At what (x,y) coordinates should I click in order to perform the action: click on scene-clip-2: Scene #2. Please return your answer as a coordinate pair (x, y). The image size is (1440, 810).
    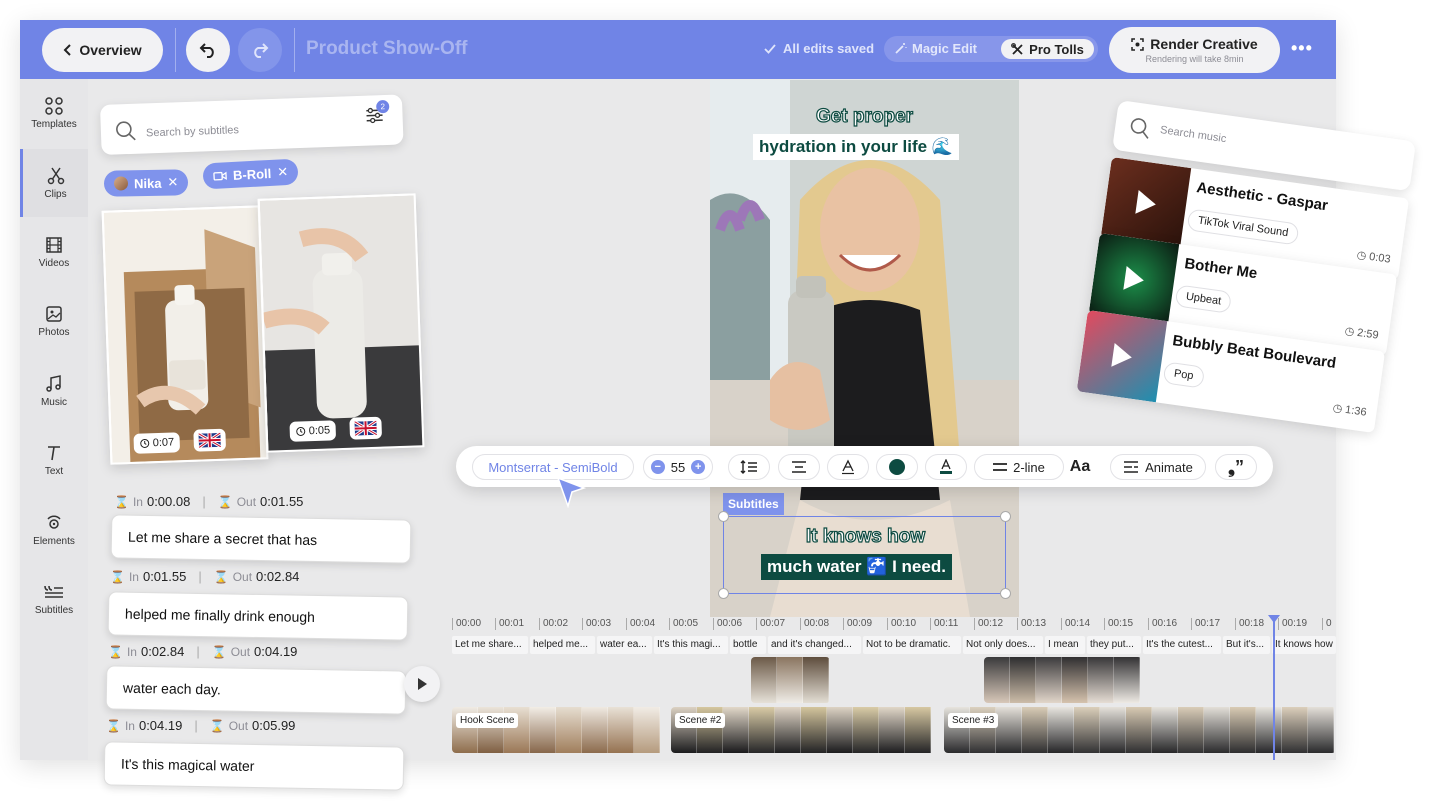
    Looking at the image, I should click on (804, 730).